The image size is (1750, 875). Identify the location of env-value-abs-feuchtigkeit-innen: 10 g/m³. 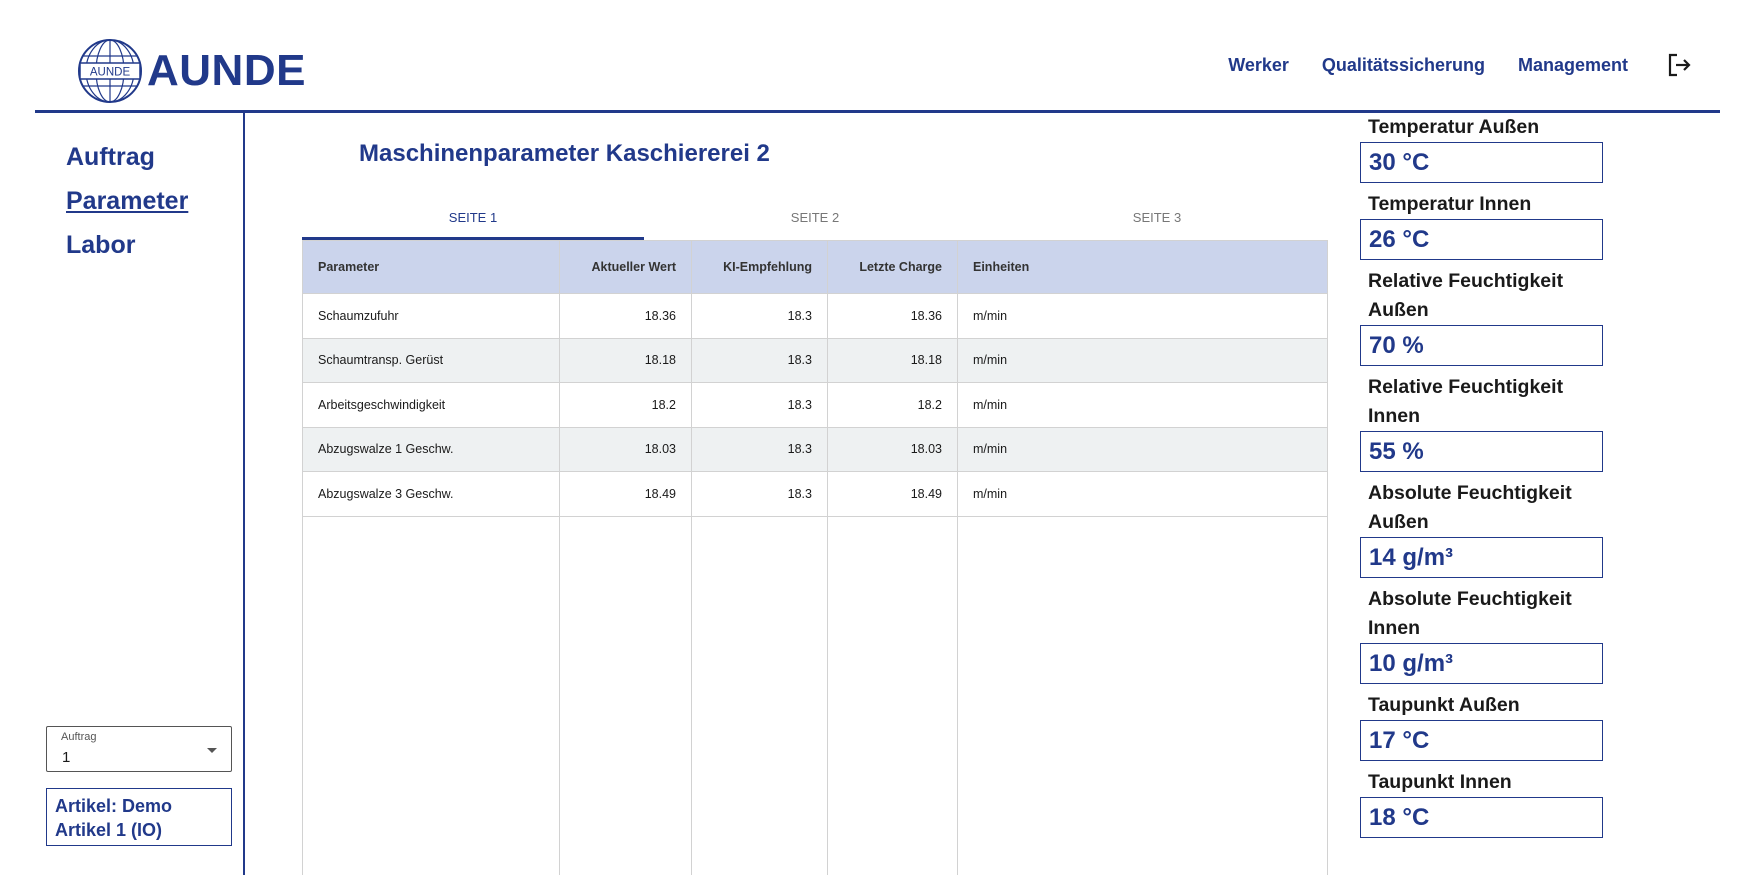
(1481, 663).